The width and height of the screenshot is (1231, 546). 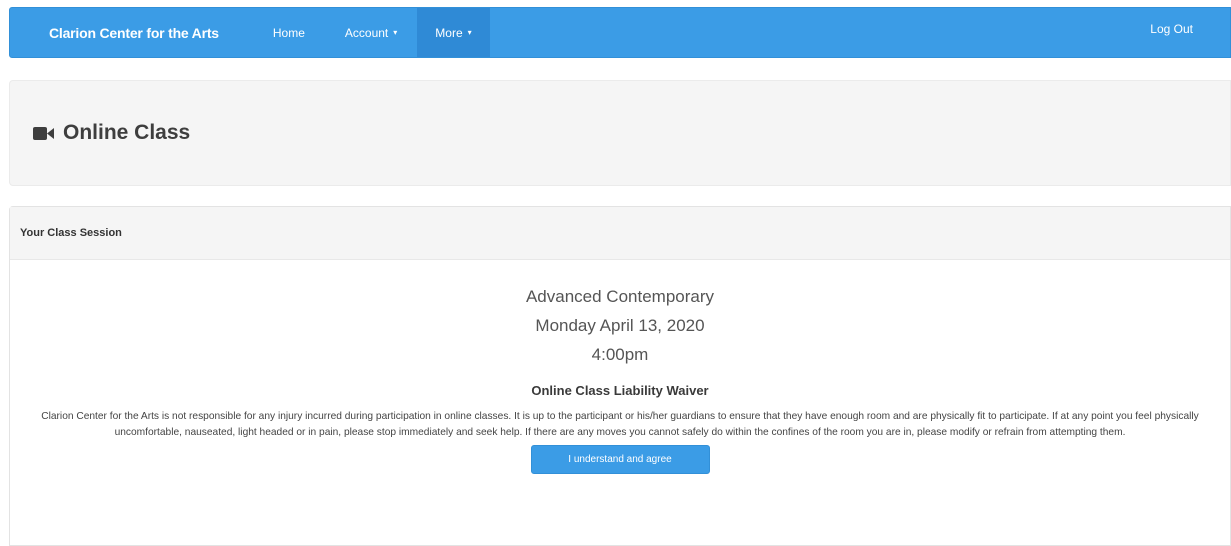 I want to click on nav-more-dropdown: More ▾, so click(x=453, y=32).